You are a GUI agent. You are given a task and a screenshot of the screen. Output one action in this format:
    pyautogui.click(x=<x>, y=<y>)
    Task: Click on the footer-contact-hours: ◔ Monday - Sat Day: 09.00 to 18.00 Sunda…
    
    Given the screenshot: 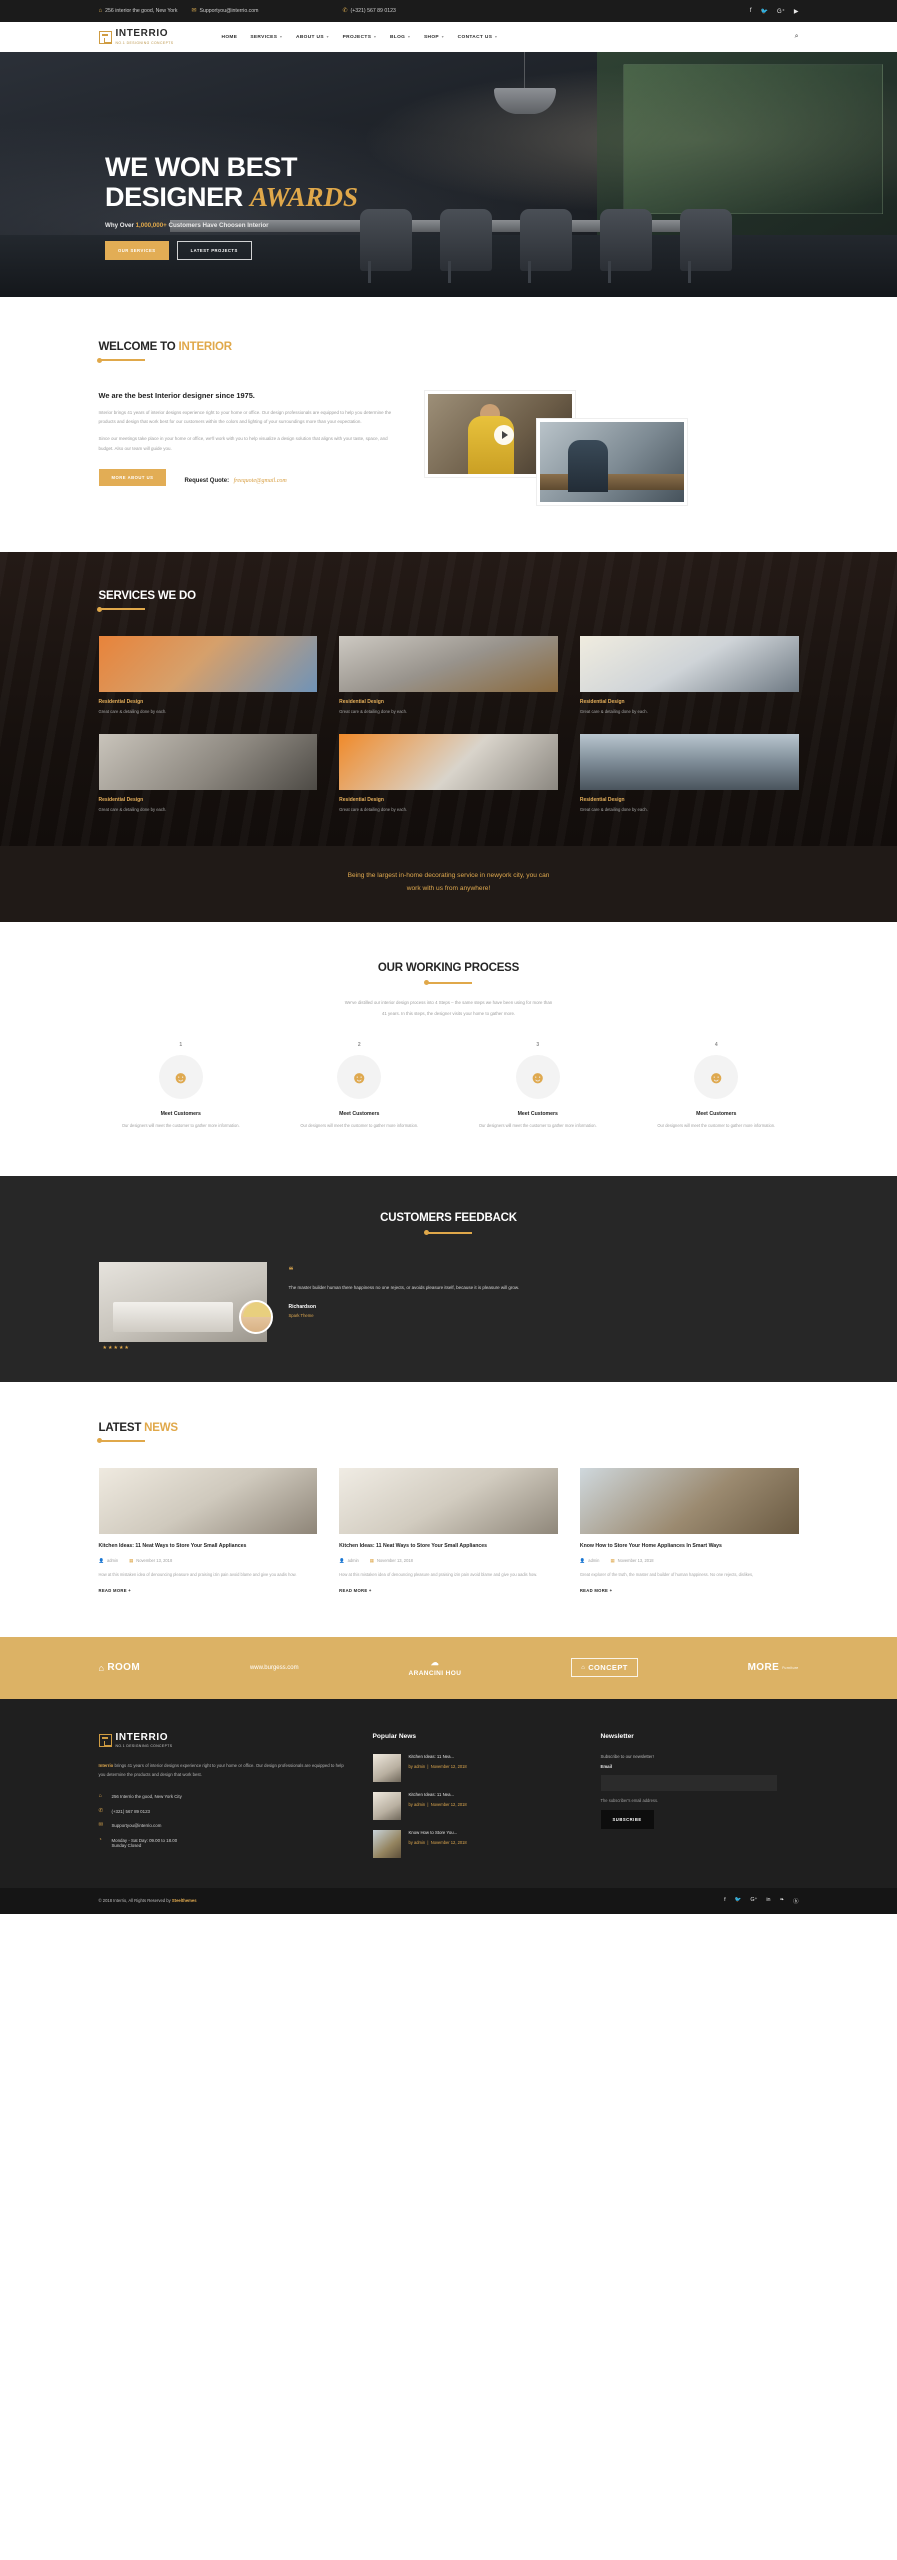 What is the action you would take?
    pyautogui.click(x=138, y=1843)
    